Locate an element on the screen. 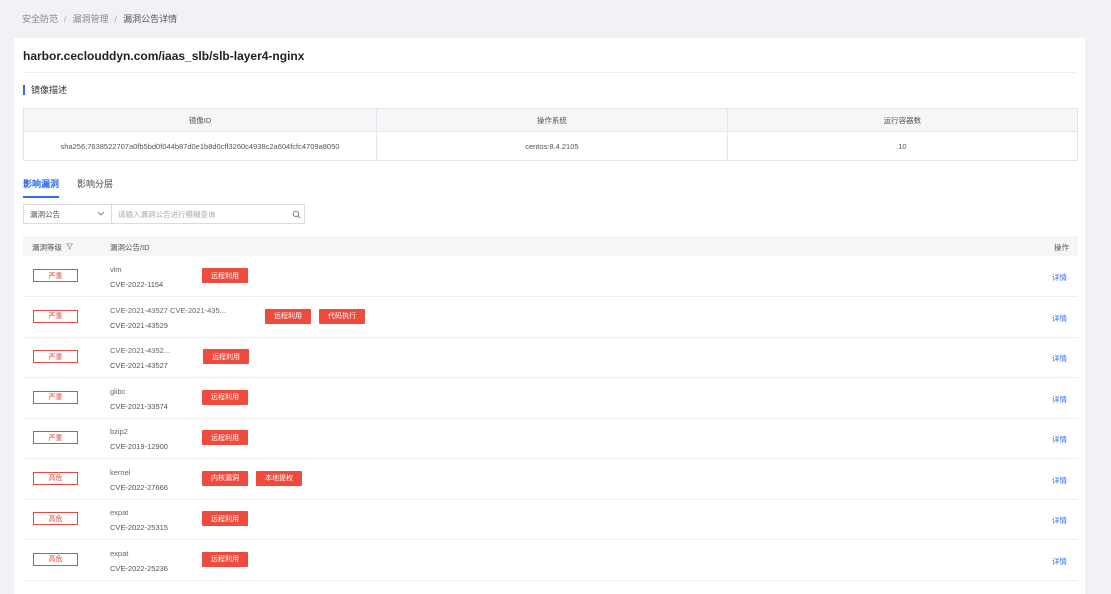 This screenshot has width=1111, height=594. table-row: 严重 glibc CVE-2021-33574 远程利用 详情 is located at coordinates (550, 399).